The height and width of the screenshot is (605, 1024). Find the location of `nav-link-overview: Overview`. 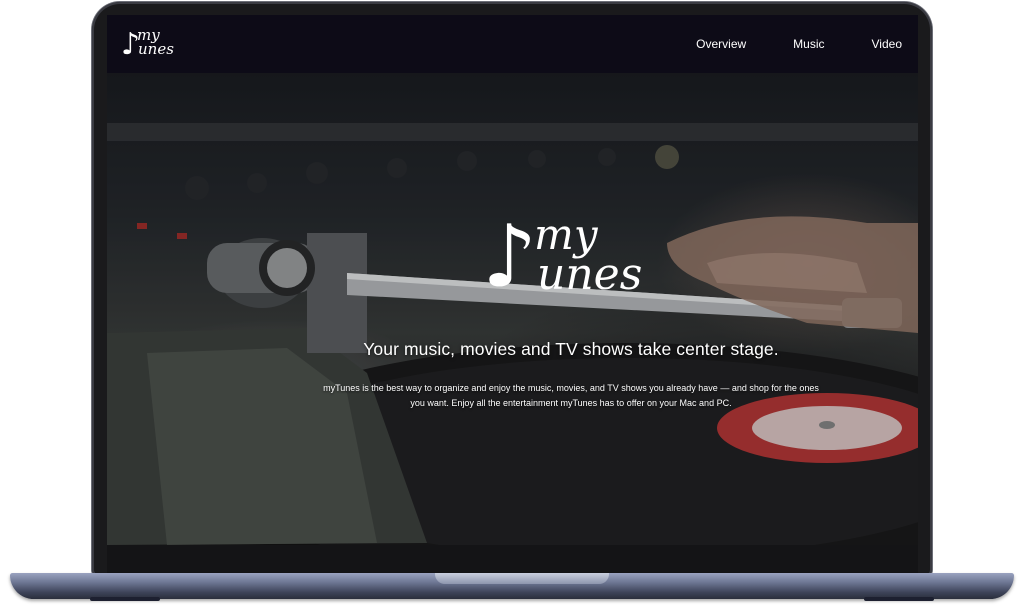

nav-link-overview: Overview is located at coordinates (721, 44).